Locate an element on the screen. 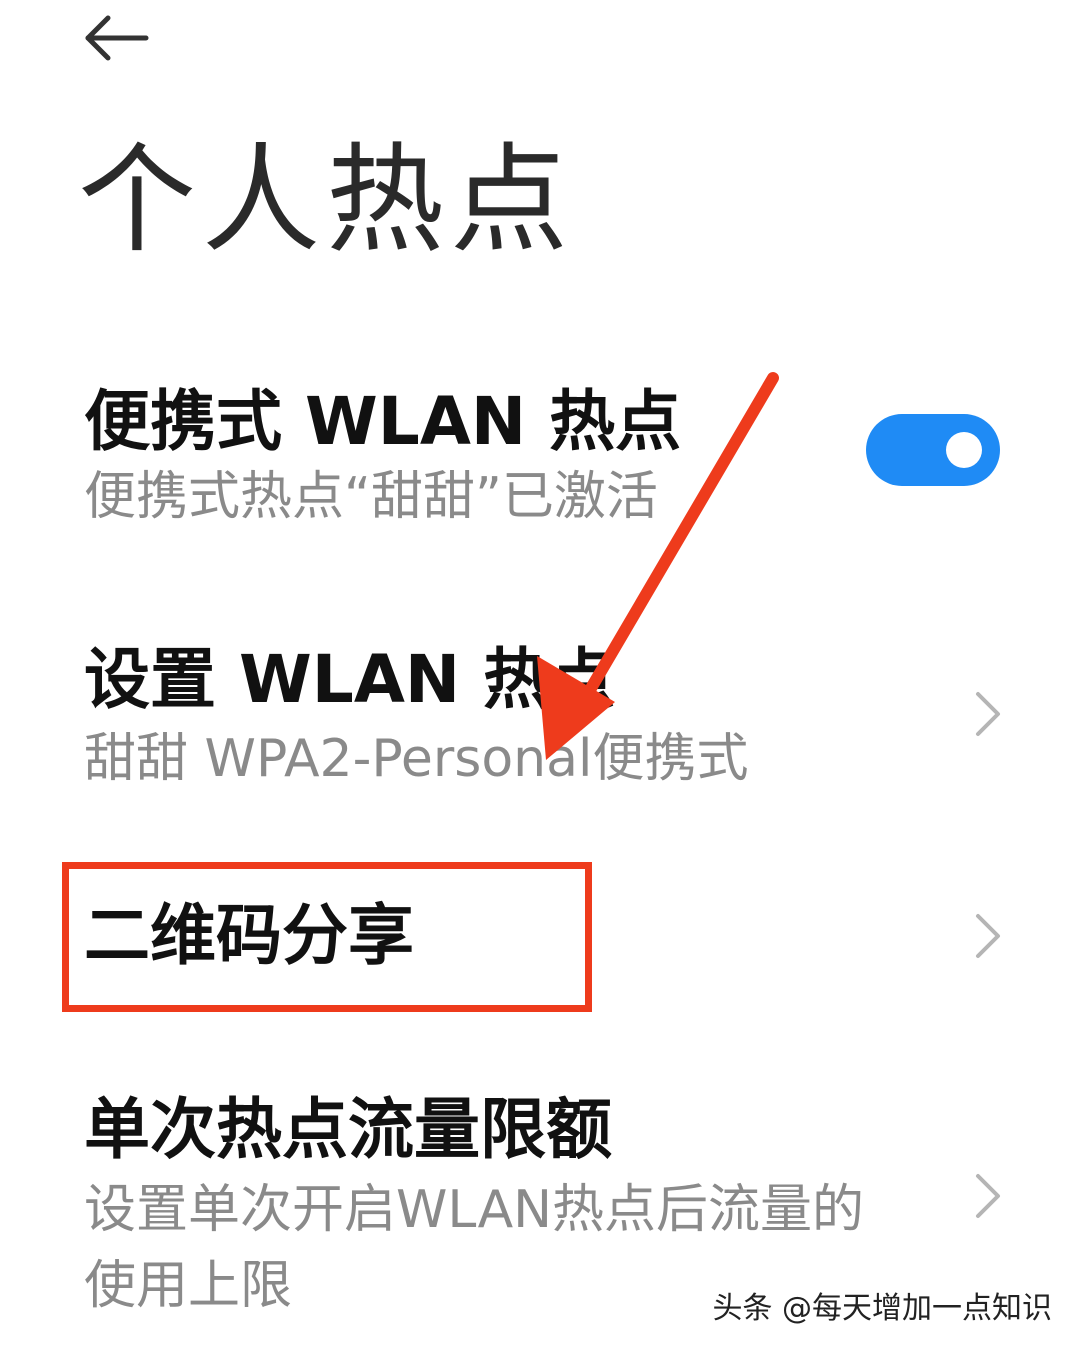 This screenshot has height=1351, width=1080. back-button is located at coordinates (116, 38).